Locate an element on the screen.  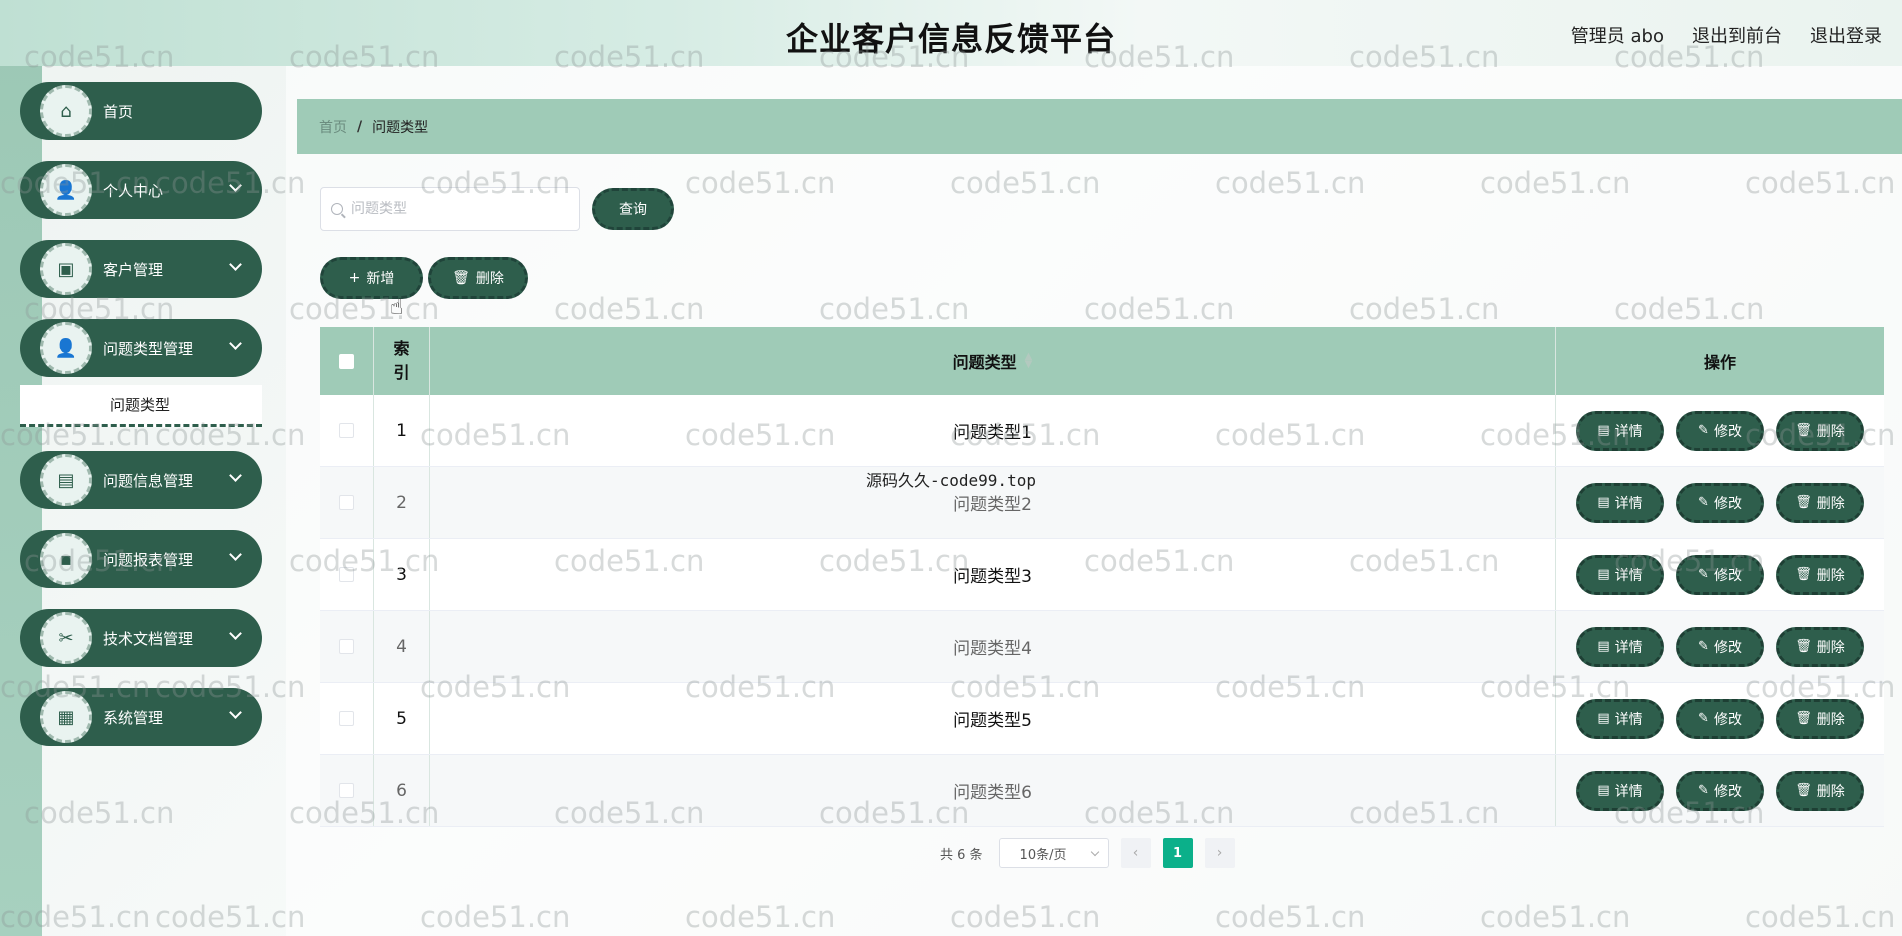
prev-page-button: ‹ is located at coordinates (1135, 853).